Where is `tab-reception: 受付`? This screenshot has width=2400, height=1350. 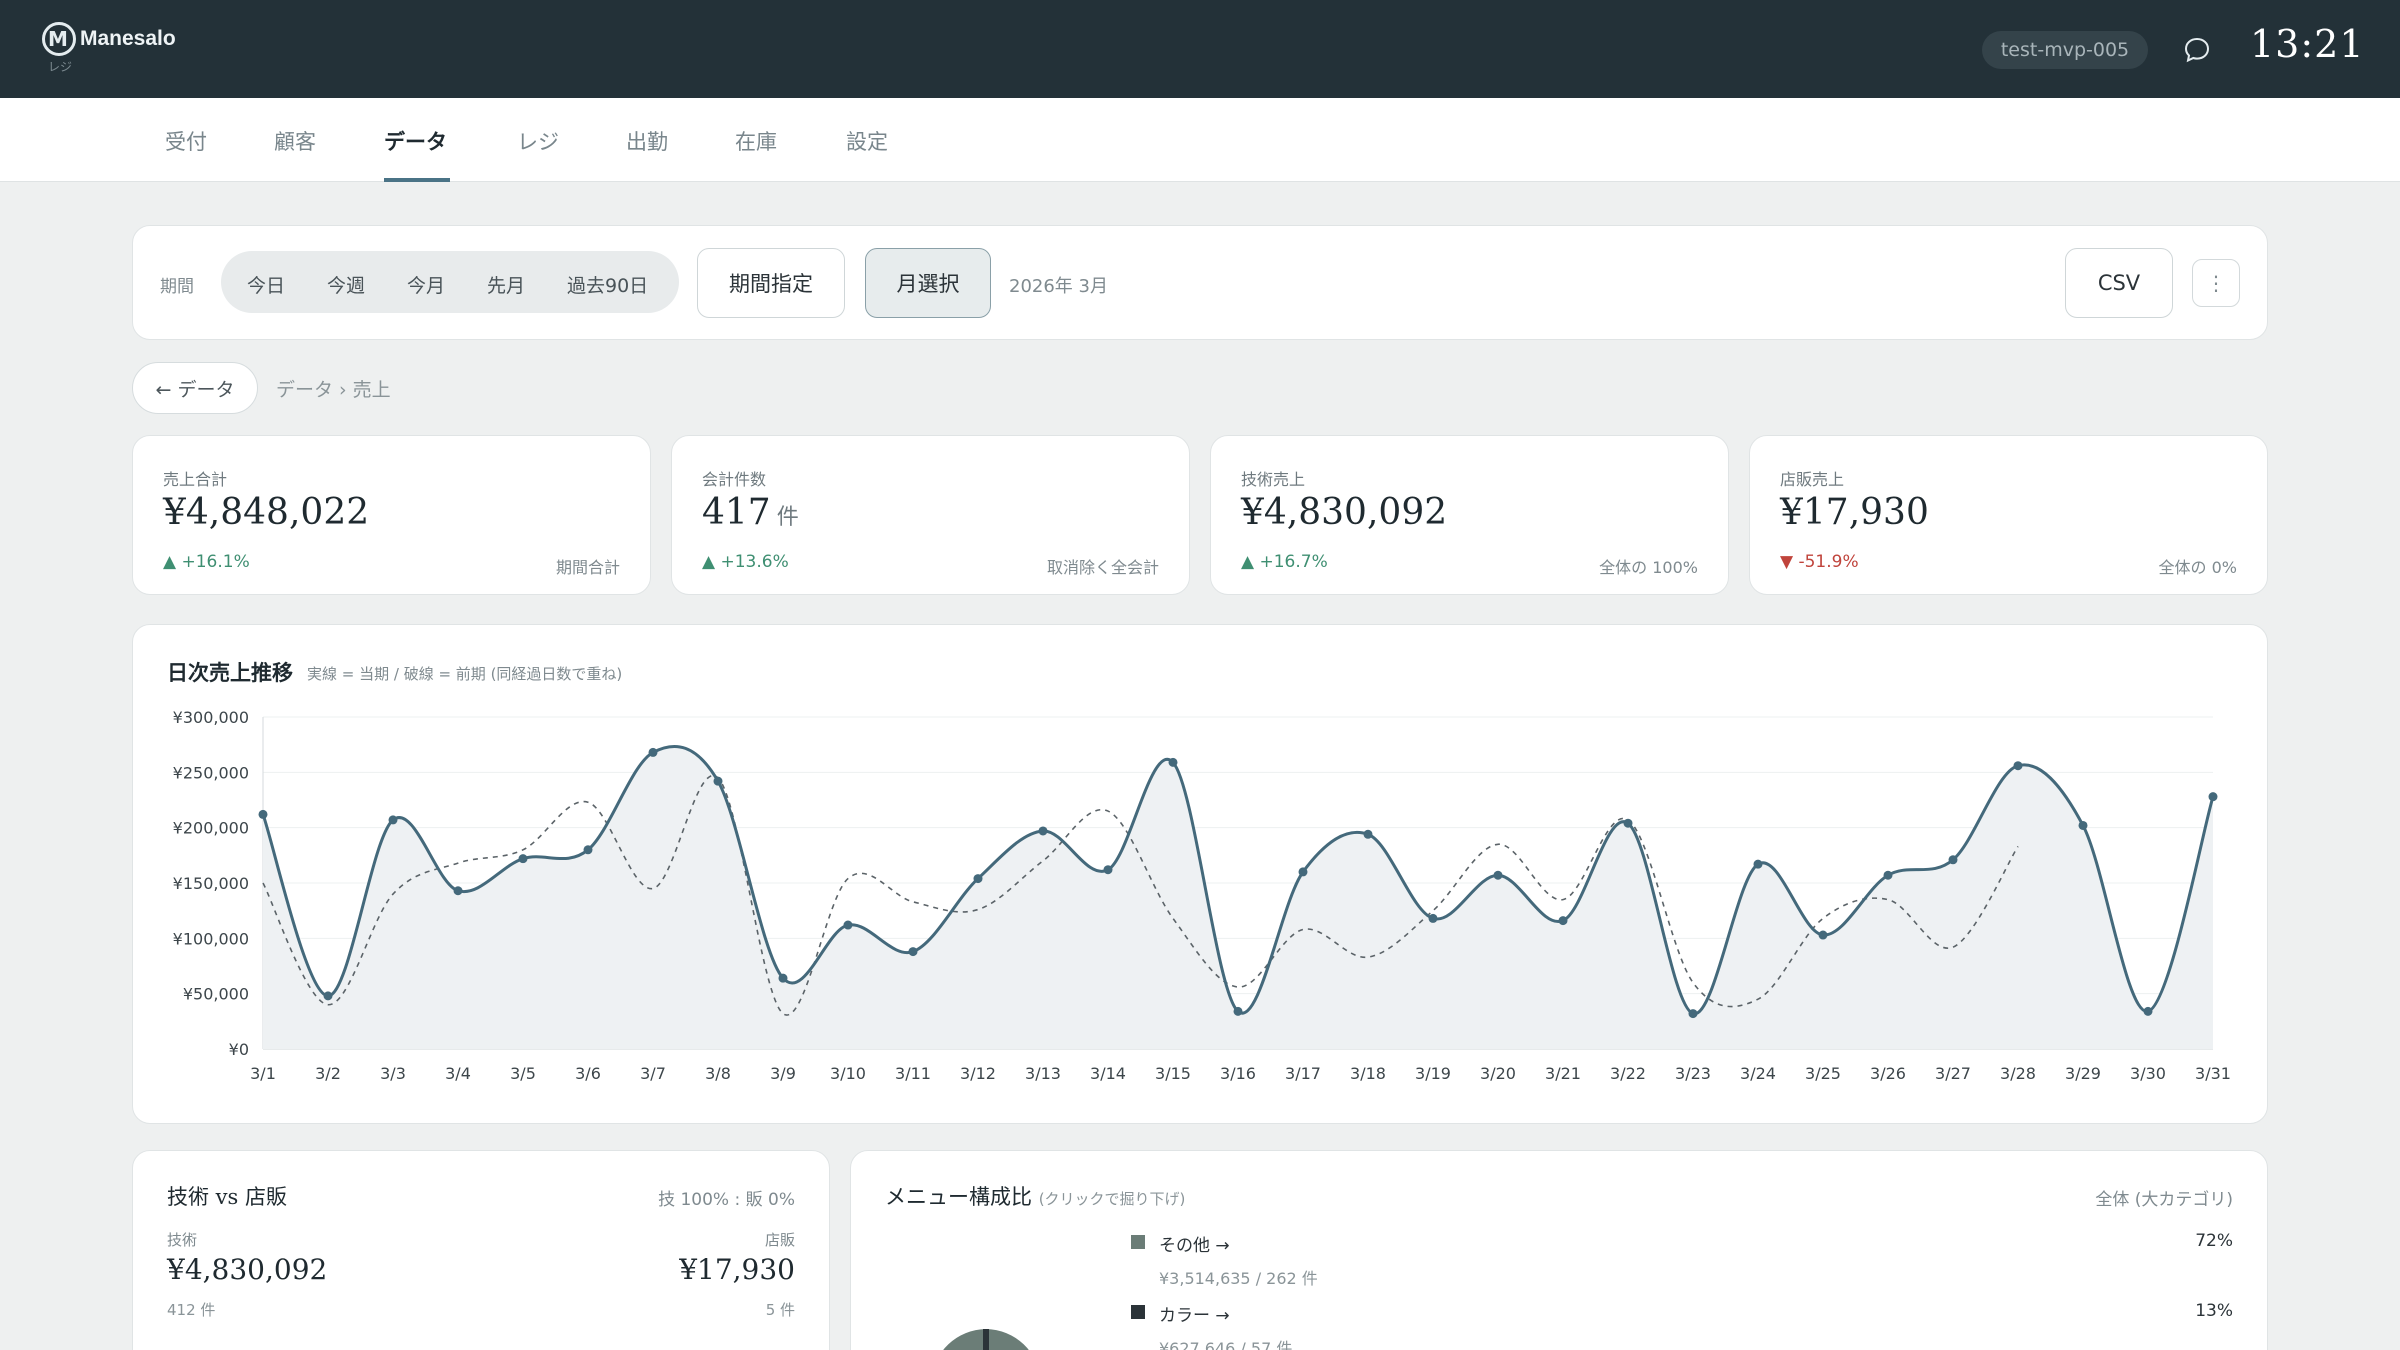
tab-reception: 受付 is located at coordinates (186, 141).